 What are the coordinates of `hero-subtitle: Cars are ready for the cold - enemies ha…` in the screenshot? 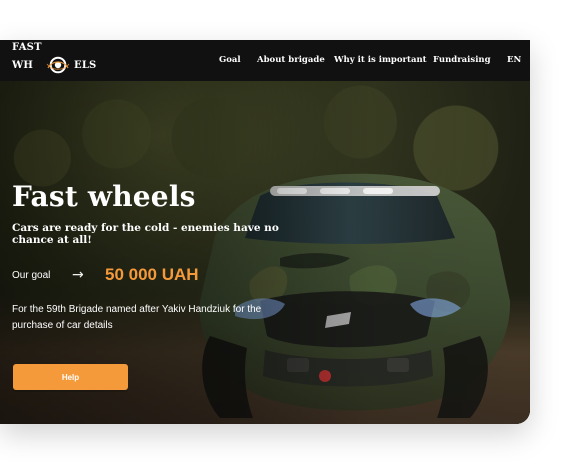 It's located at (145, 234).